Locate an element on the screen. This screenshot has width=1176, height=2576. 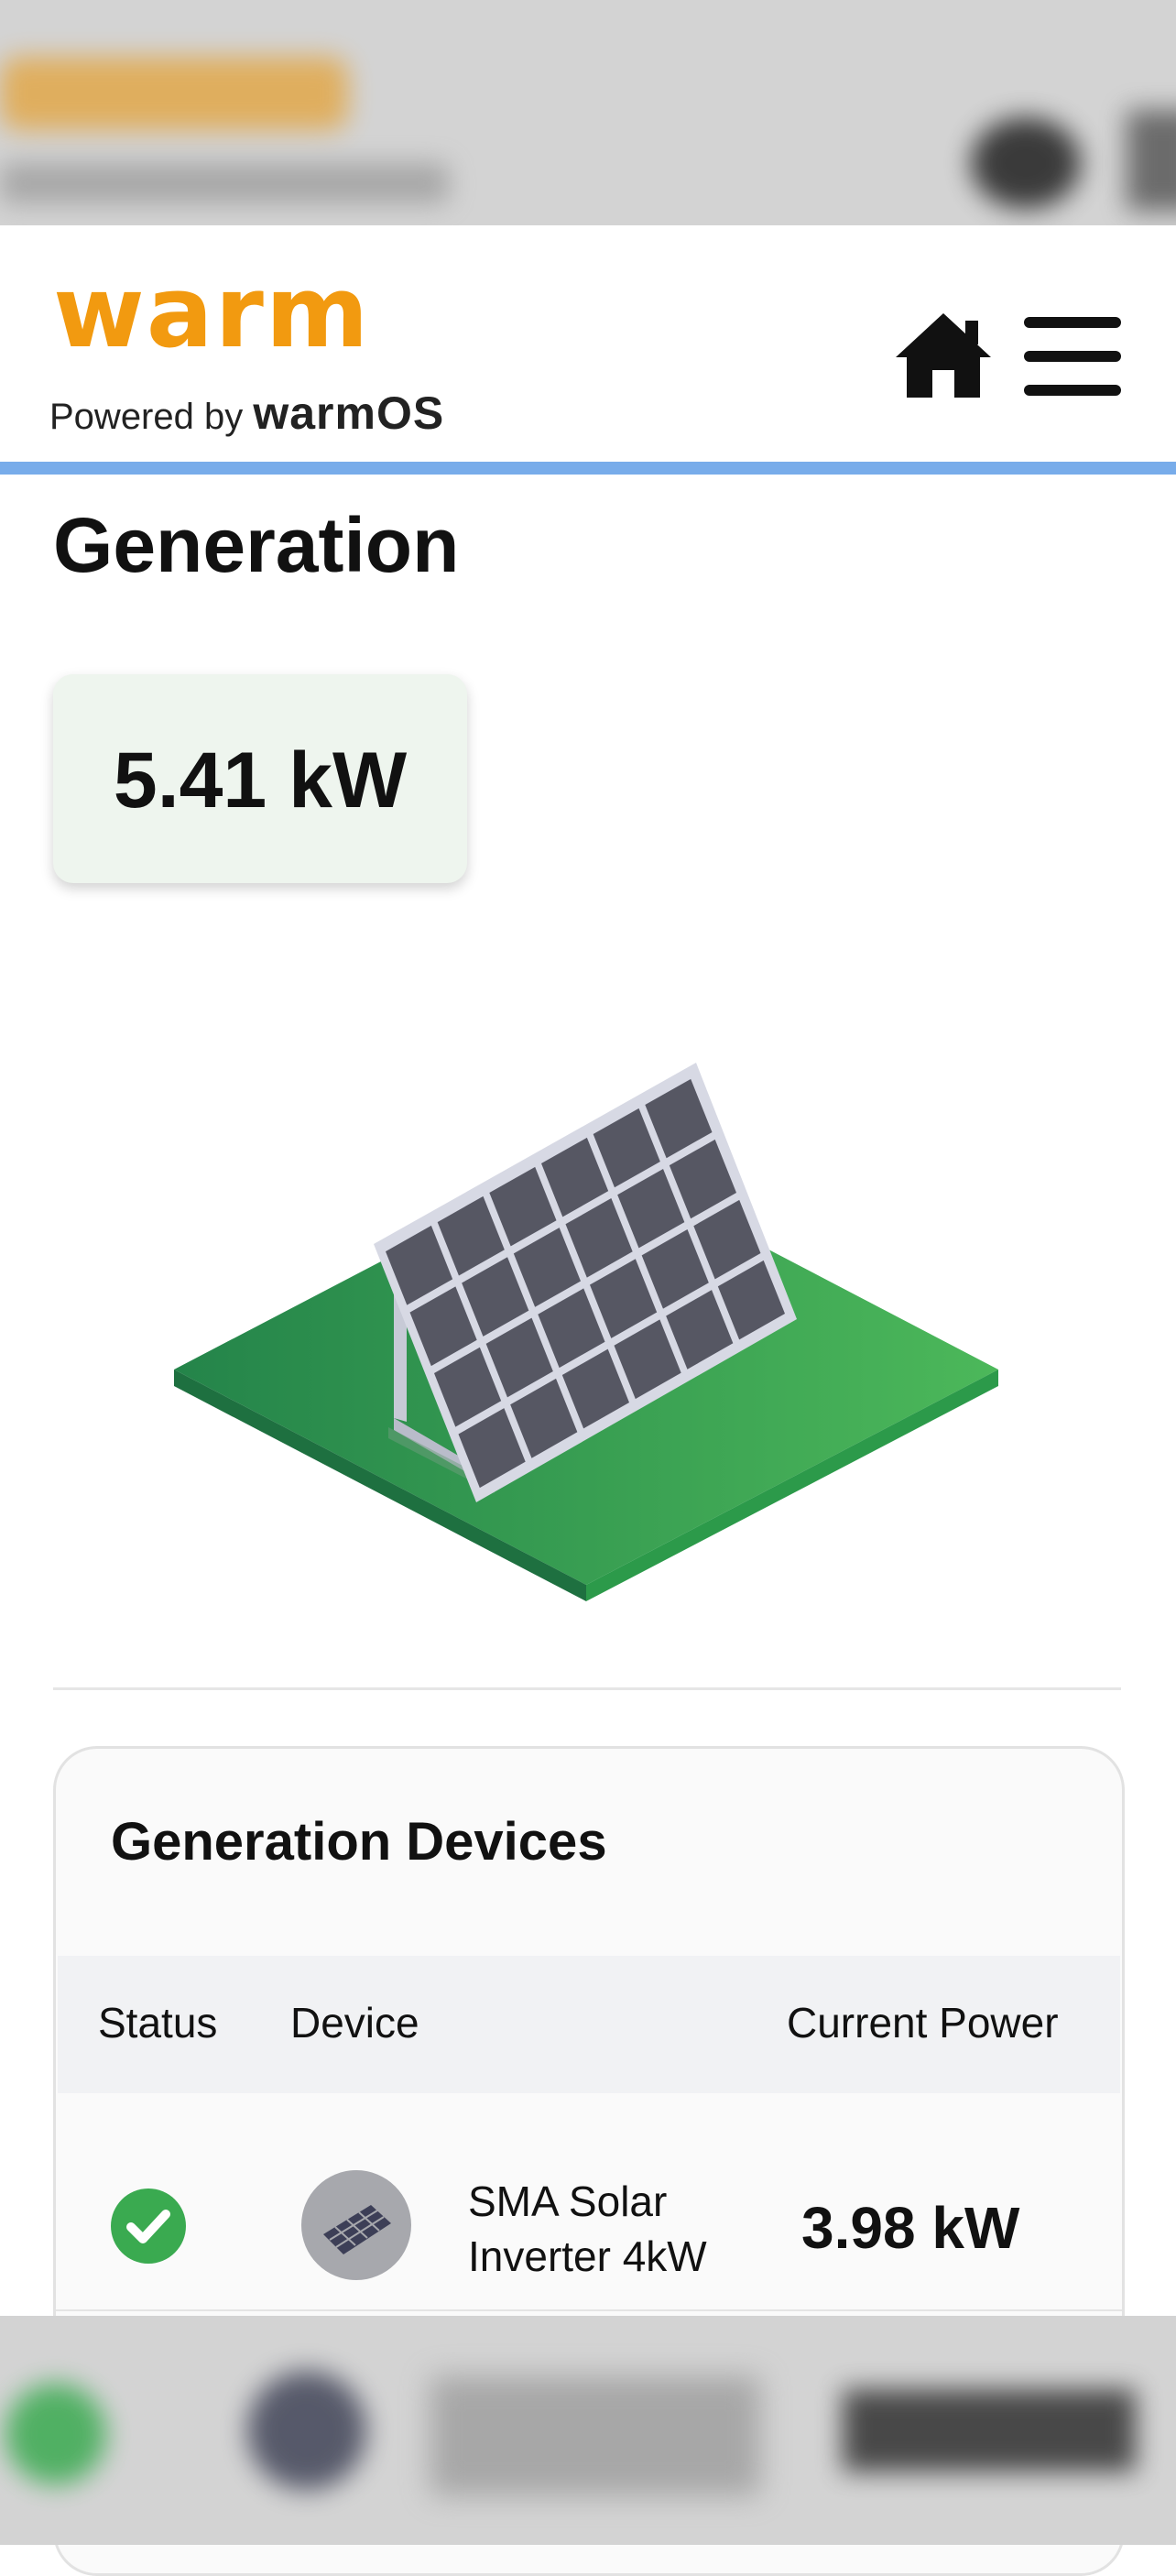
warm-logo: warm Powered by warmOS is located at coordinates (266, 348).